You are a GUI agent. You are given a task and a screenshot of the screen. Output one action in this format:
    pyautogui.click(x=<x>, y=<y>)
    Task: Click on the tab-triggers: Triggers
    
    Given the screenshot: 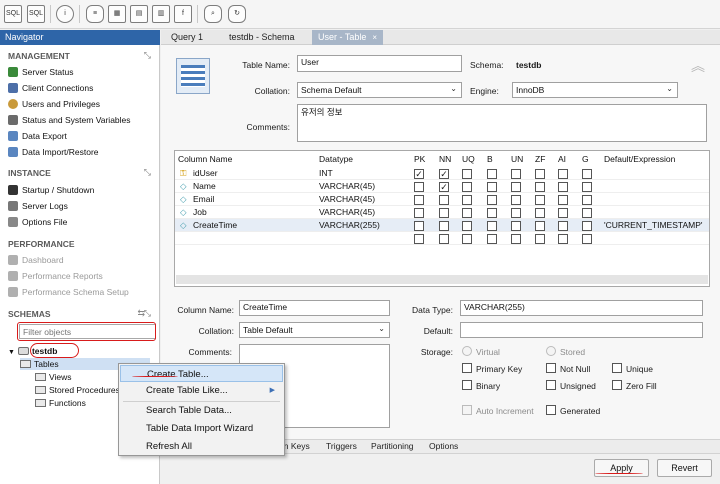 What is the action you would take?
    pyautogui.click(x=341, y=446)
    